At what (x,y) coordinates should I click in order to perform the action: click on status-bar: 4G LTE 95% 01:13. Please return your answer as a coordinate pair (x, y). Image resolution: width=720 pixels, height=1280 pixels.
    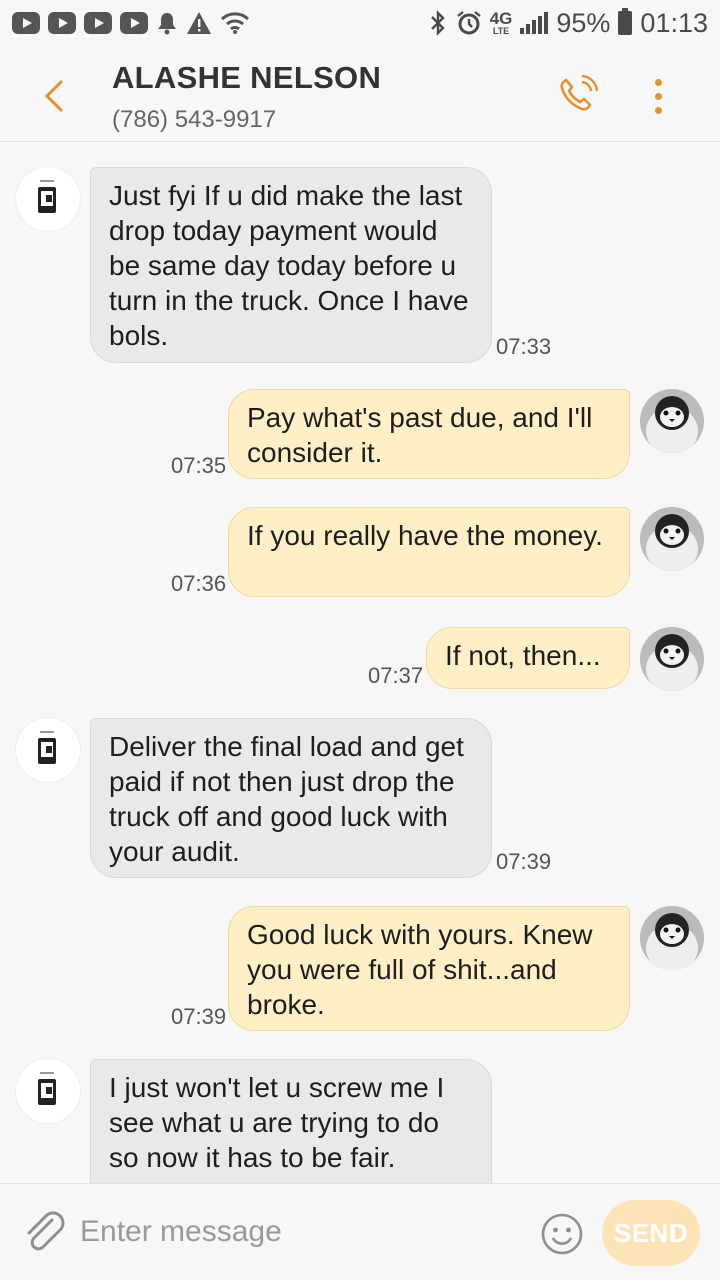
    Looking at the image, I should click on (360, 23).